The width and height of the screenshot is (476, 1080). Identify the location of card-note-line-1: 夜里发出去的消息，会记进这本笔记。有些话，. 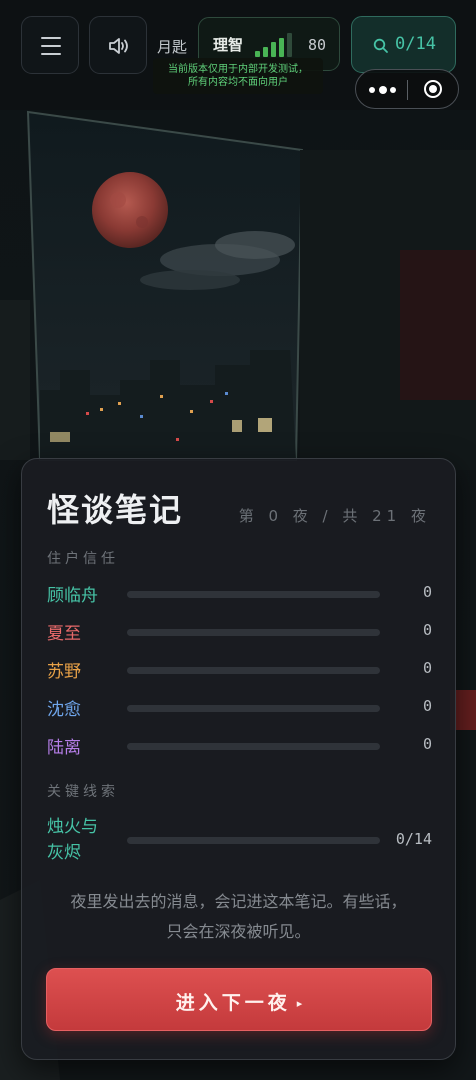
(238, 901).